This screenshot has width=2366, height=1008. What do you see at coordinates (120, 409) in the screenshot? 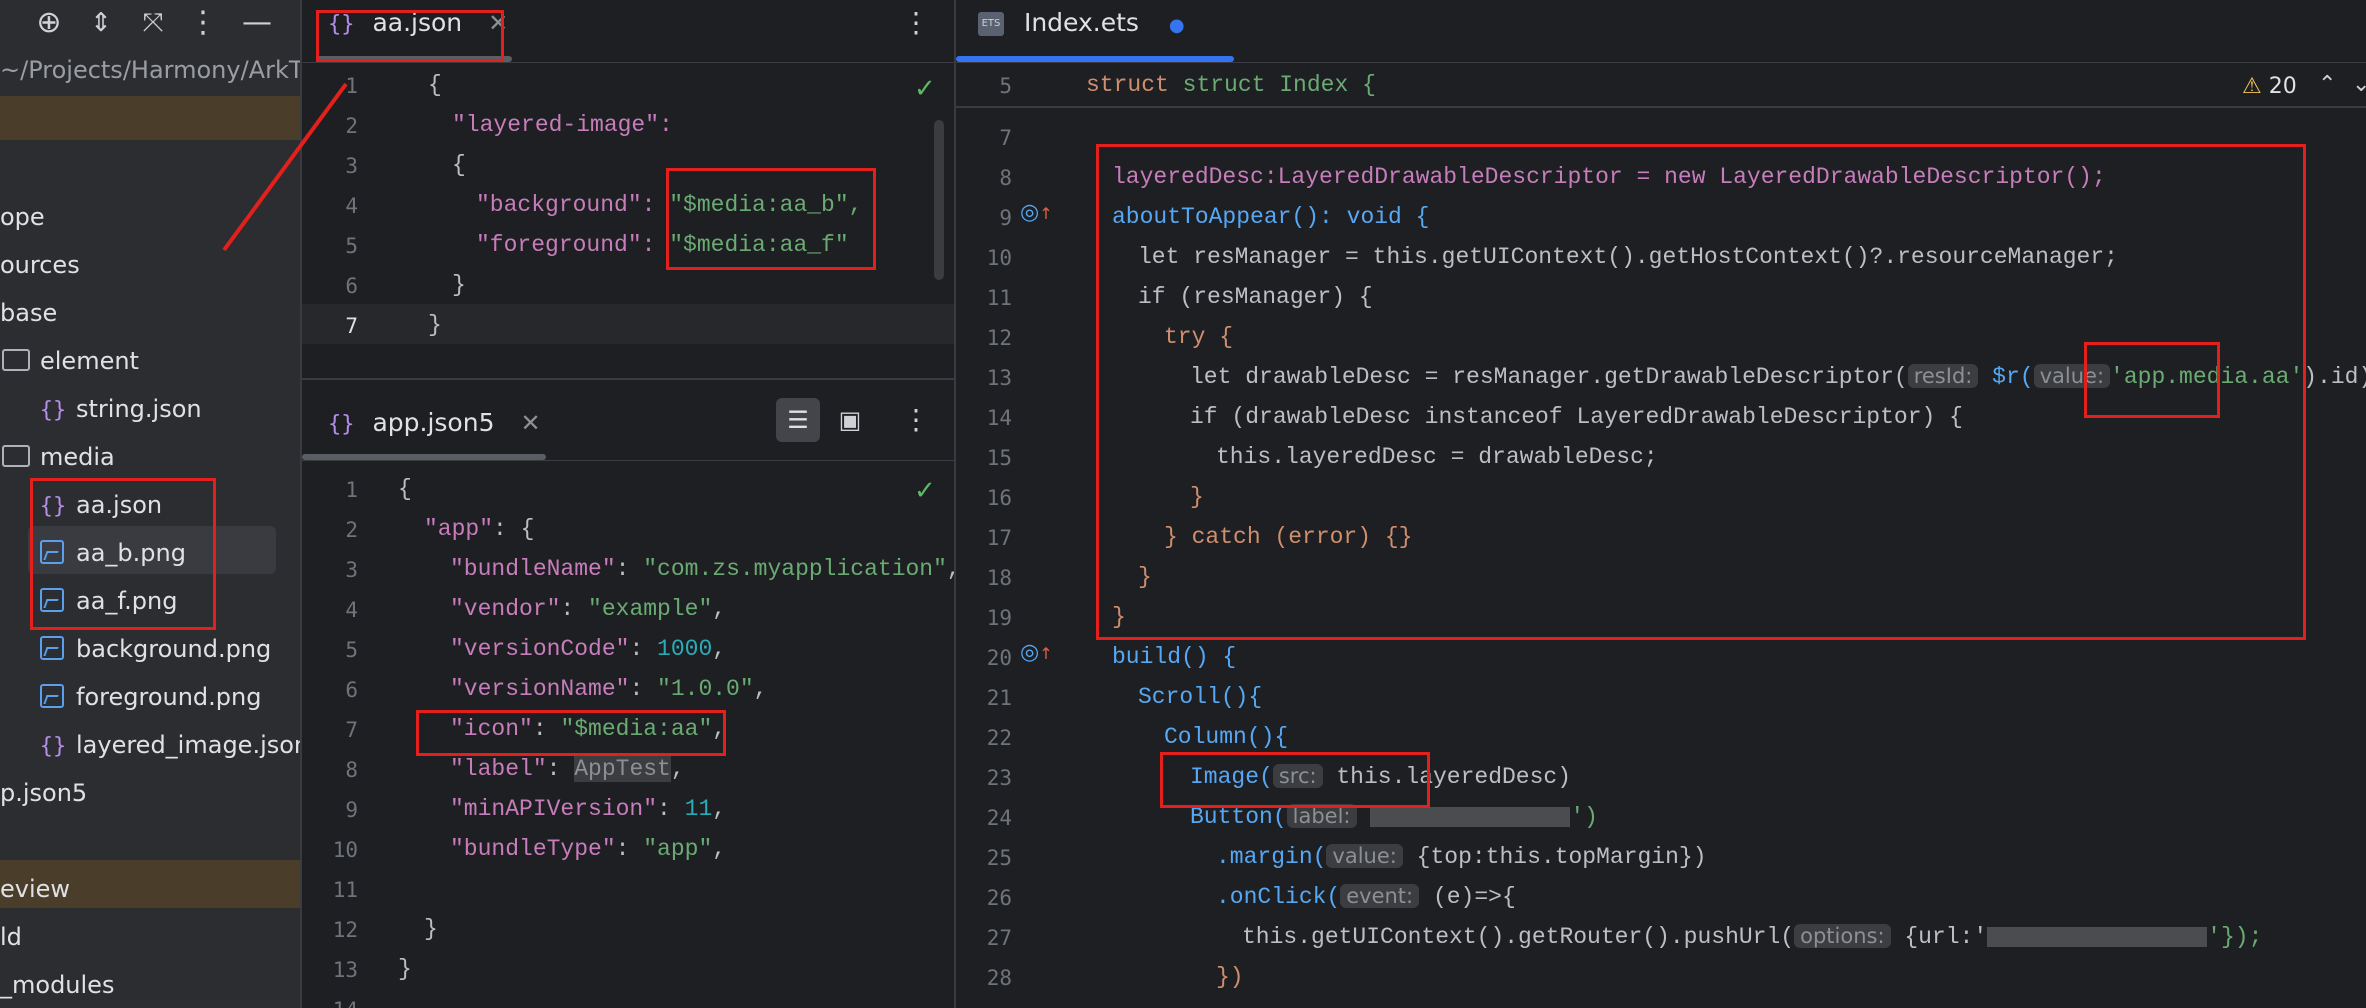
I see `tree-item-string-json: {} string.json` at bounding box center [120, 409].